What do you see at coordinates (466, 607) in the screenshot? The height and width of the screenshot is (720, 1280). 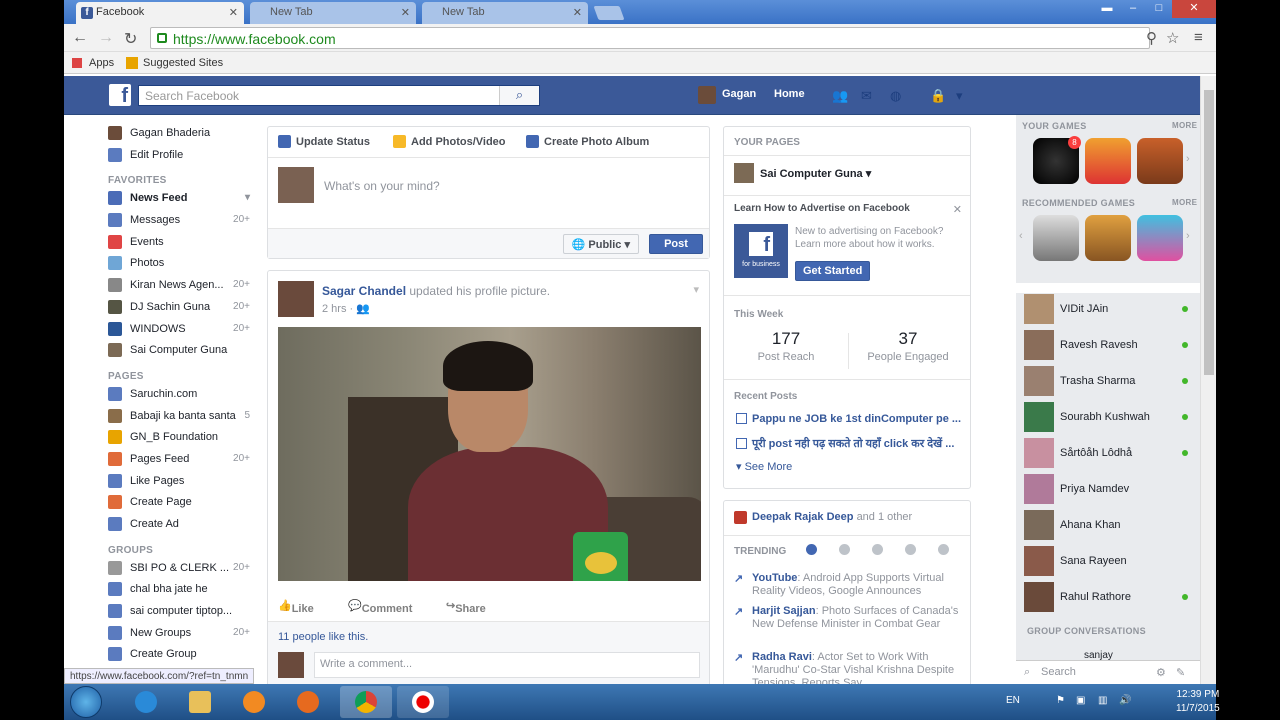 I see `share-button: ↪ Share` at bounding box center [466, 607].